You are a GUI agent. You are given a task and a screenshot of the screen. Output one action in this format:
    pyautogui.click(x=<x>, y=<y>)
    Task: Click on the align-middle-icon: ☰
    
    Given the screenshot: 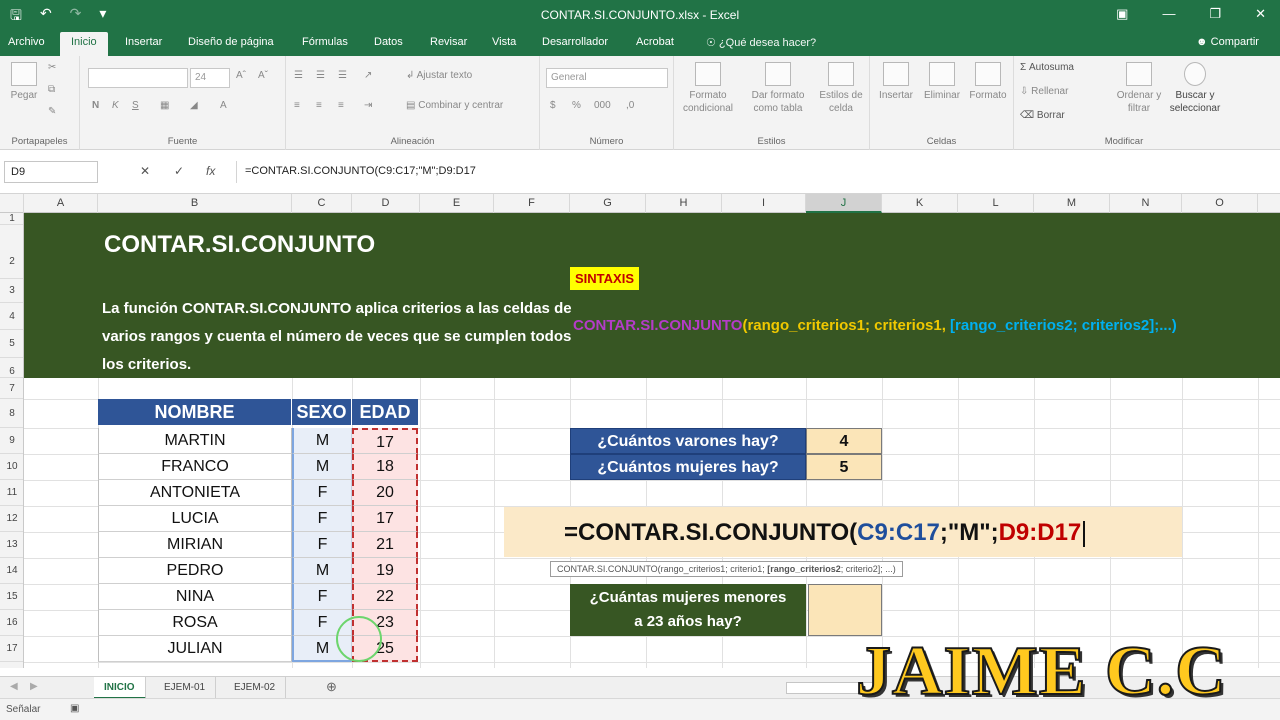 What is the action you would take?
    pyautogui.click(x=320, y=75)
    